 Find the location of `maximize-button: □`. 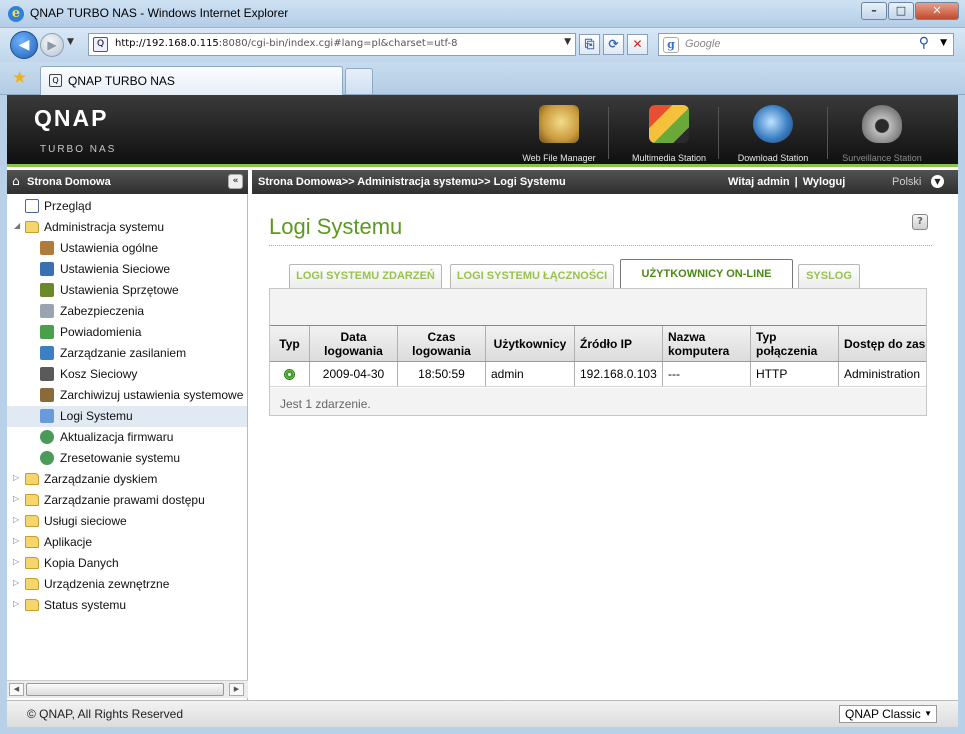

maximize-button: □ is located at coordinates (901, 11).